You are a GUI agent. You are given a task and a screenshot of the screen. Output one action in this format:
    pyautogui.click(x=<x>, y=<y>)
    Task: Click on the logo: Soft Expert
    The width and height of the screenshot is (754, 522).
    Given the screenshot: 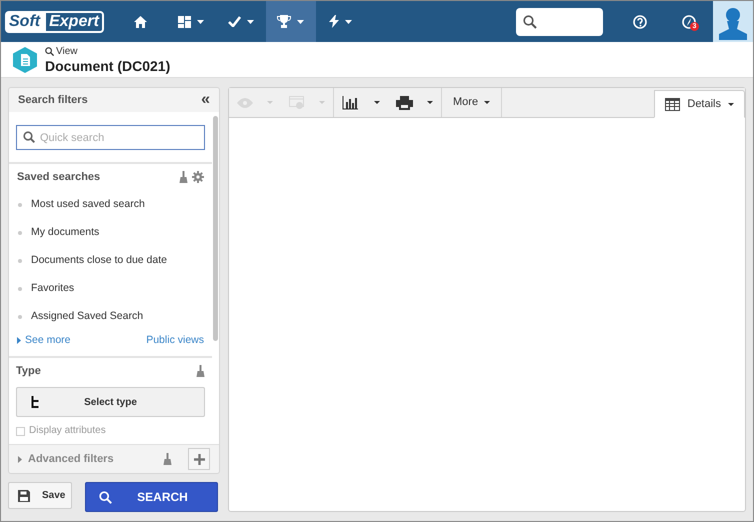 What is the action you would take?
    pyautogui.click(x=54, y=21)
    